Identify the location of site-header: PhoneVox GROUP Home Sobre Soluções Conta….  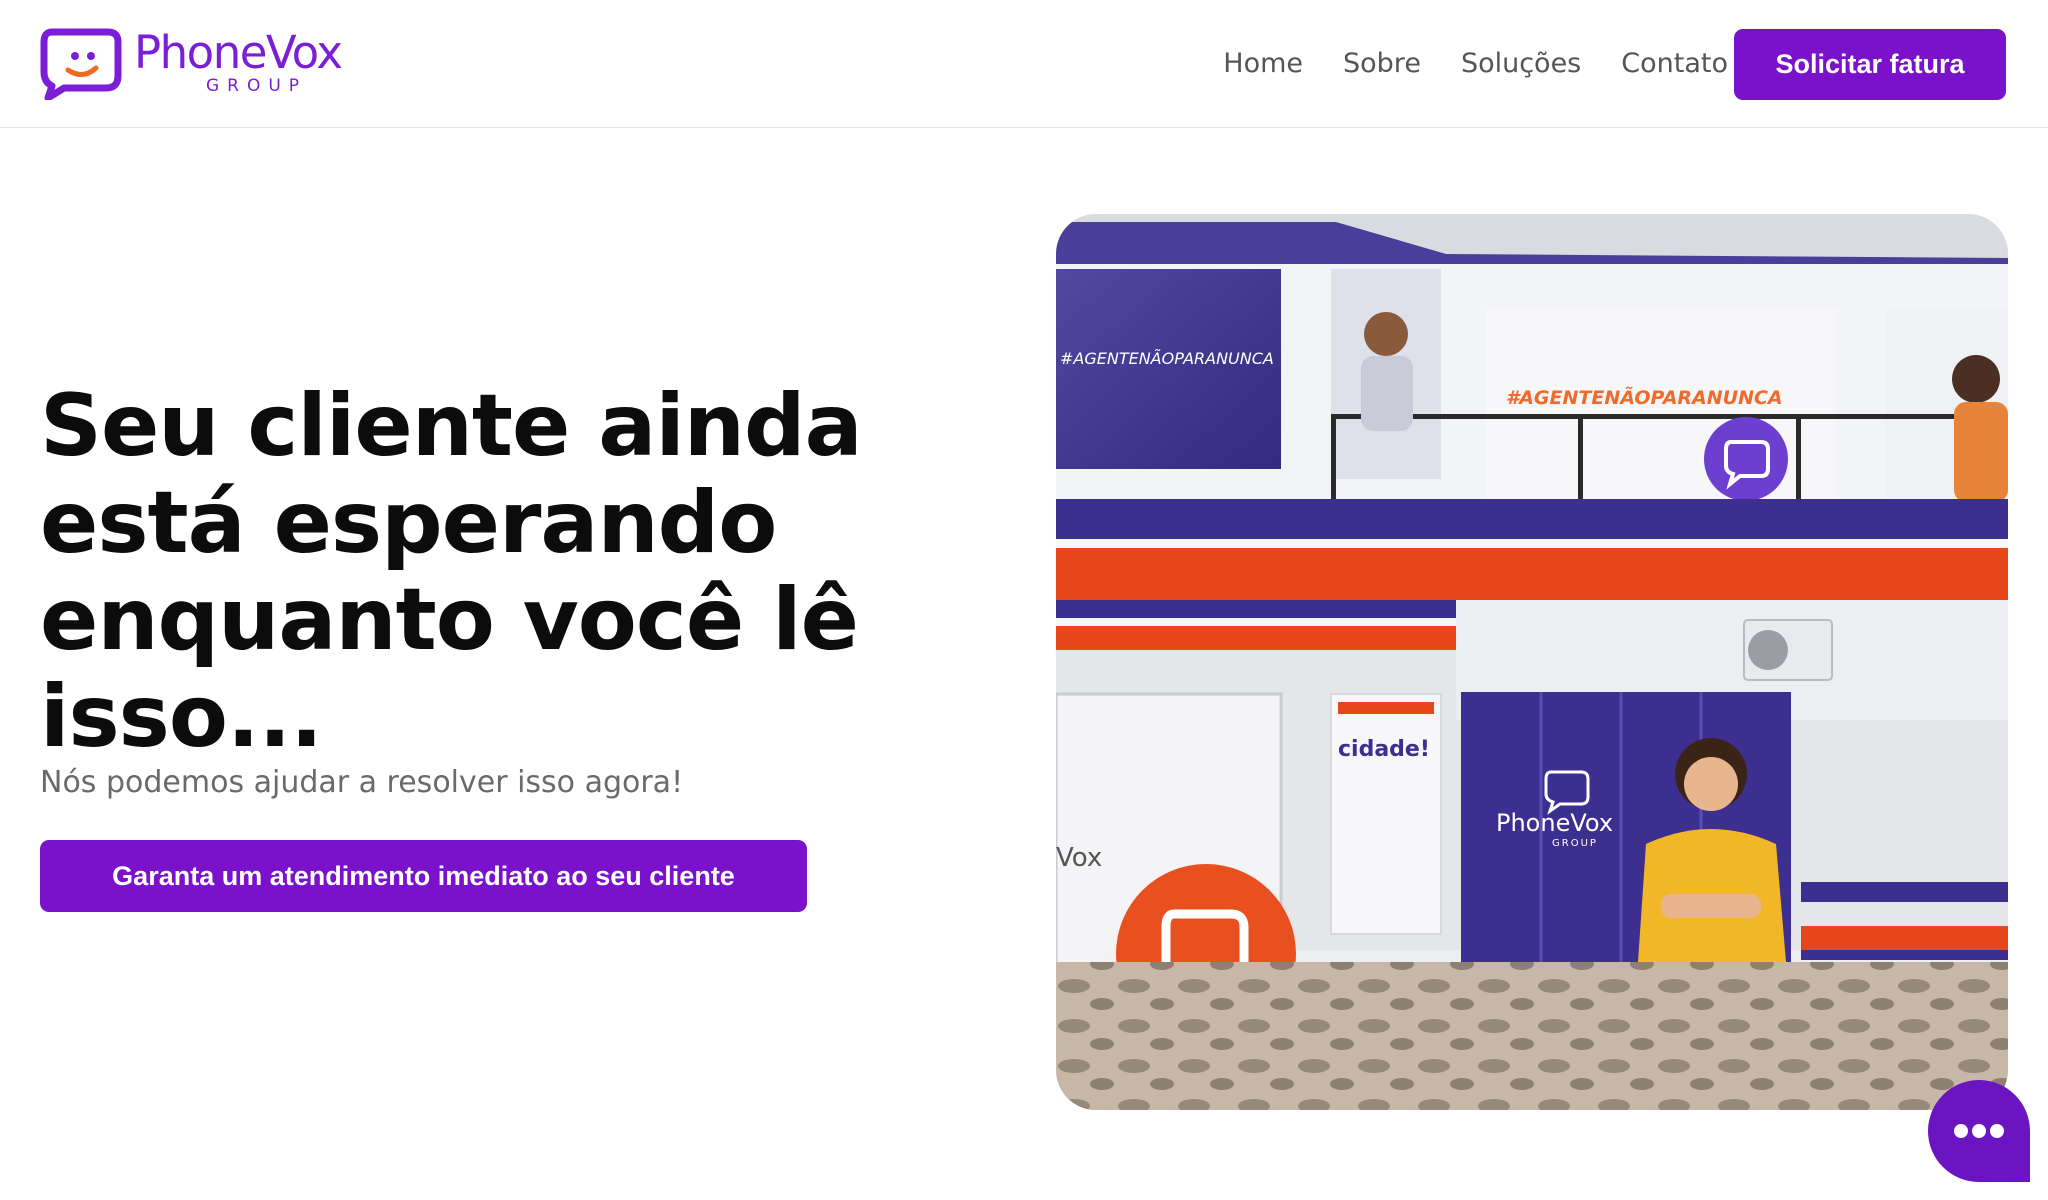
(1024, 64).